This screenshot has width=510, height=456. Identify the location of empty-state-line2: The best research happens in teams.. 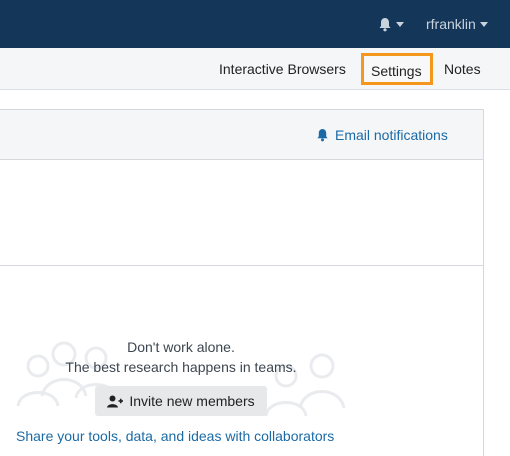
(181, 367).